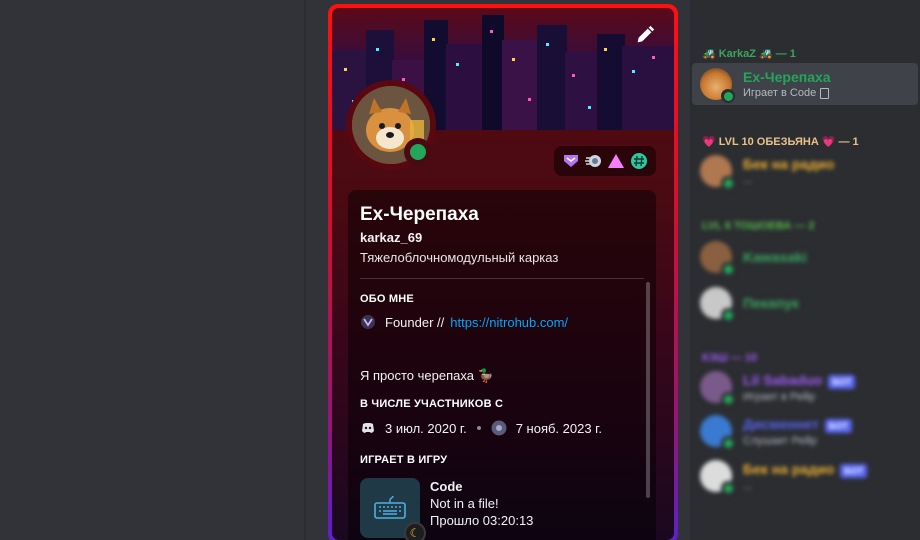  What do you see at coordinates (799, 380) in the screenshot?
I see `member-name: Lil Sabaduo БОТ` at bounding box center [799, 380].